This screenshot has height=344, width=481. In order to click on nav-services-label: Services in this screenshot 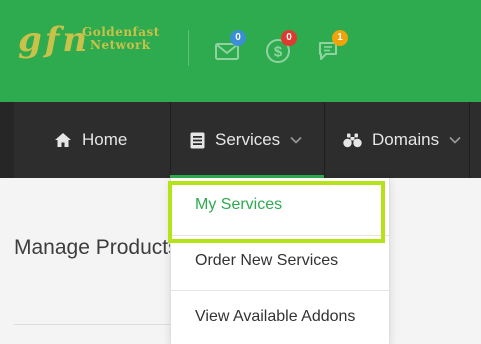, I will do `click(248, 139)`.